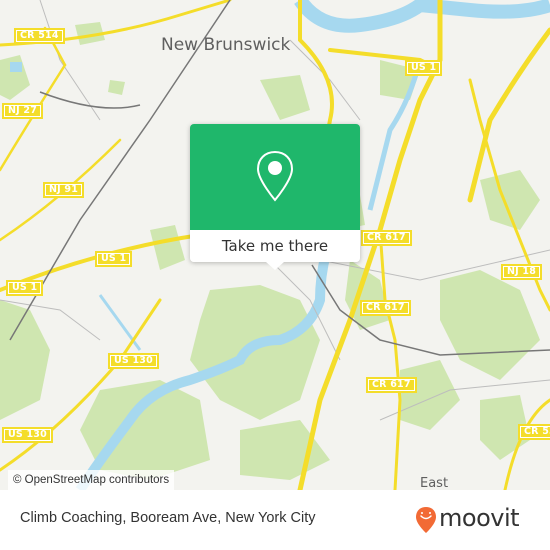  I want to click on road-shield-nj27: NJ 27, so click(23, 111).